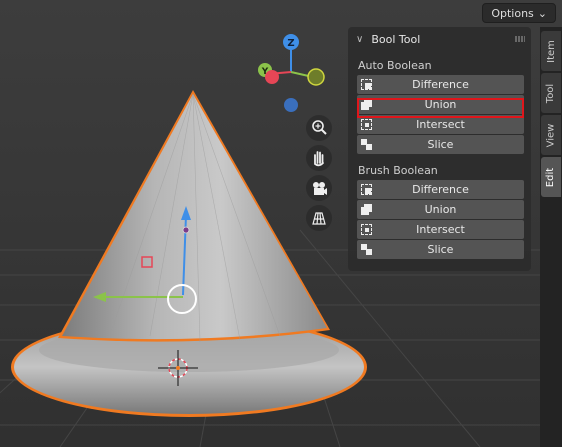 The width and height of the screenshot is (562, 447). Describe the element at coordinates (439, 39) in the screenshot. I see `panel-header: ∨ Bool Tool` at that location.